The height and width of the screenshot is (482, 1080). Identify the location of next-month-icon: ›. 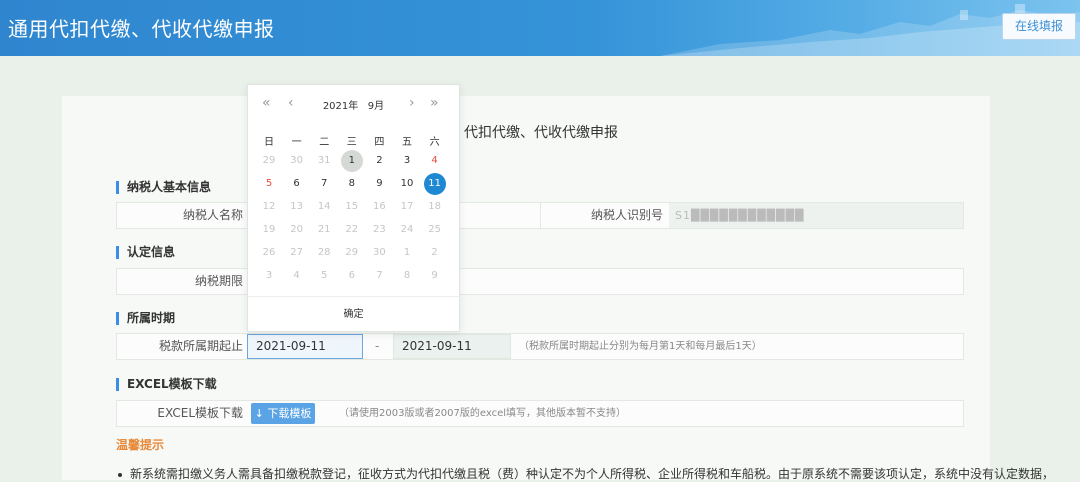
(412, 103).